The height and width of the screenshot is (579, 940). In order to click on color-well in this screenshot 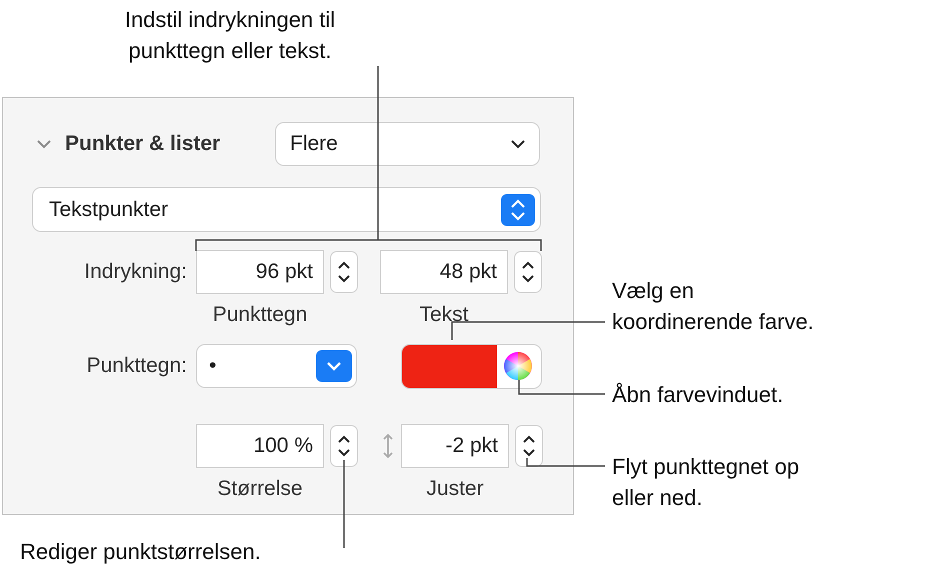, I will do `click(471, 366)`.